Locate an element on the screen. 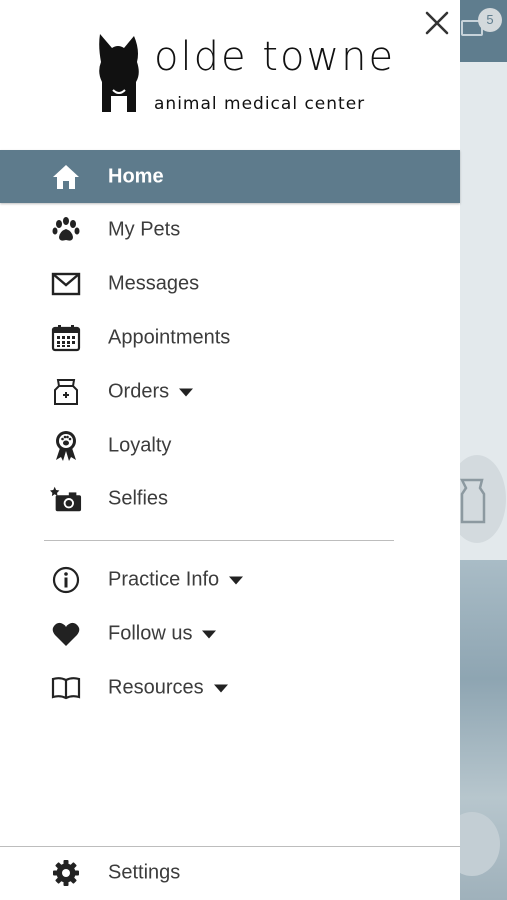 The image size is (507, 900). background-app: 5 is located at coordinates (483, 450).